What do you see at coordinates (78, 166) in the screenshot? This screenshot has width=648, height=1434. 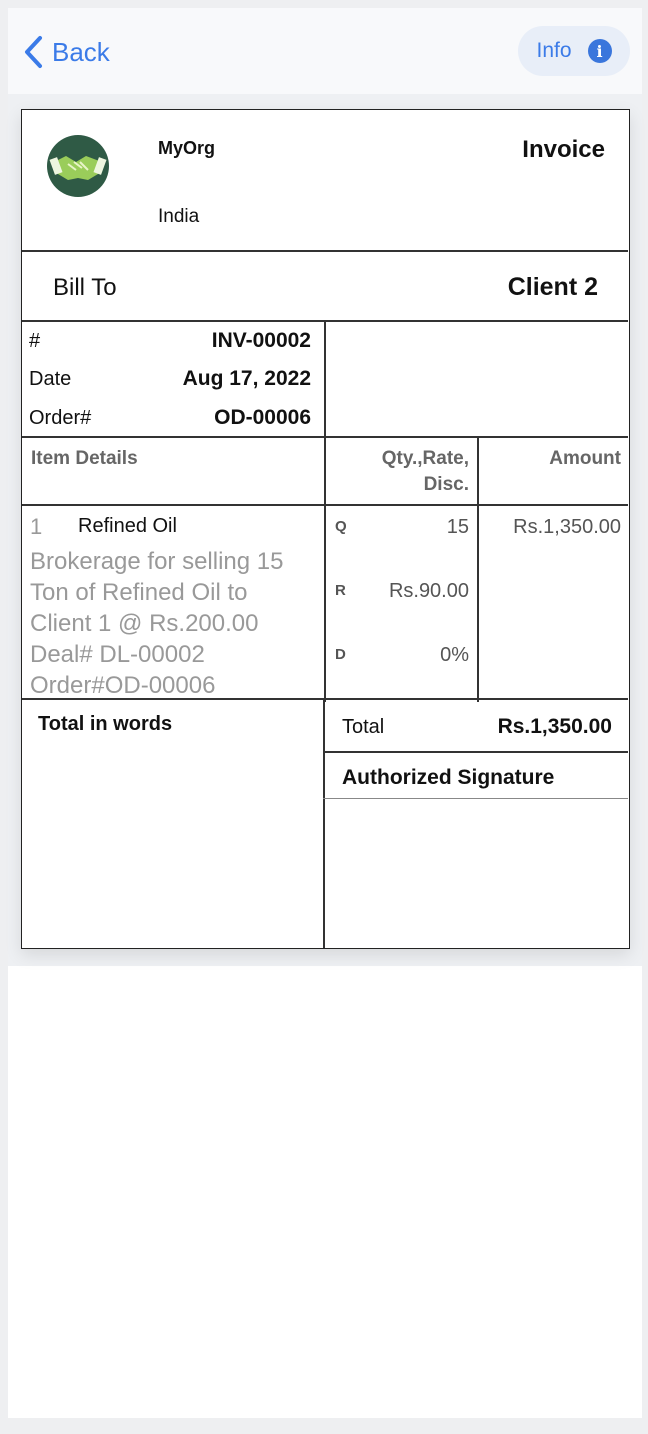 I see `handshake-logo` at bounding box center [78, 166].